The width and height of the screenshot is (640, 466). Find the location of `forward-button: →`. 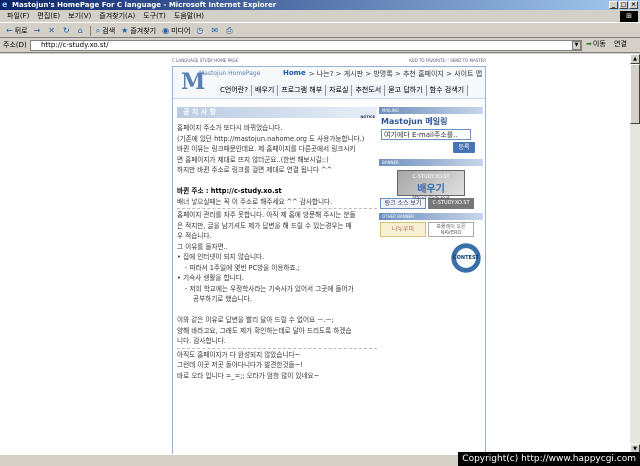

forward-button: → is located at coordinates (38, 30).